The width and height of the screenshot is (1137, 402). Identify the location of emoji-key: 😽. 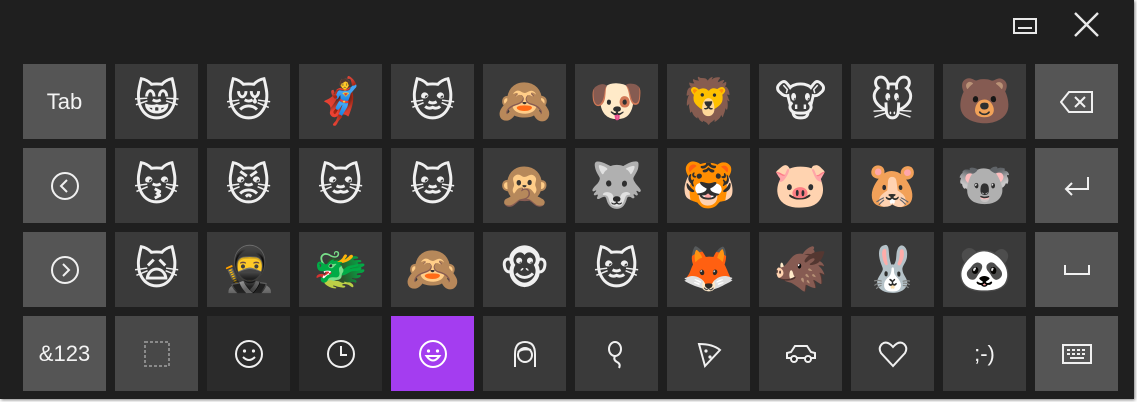
(156, 185).